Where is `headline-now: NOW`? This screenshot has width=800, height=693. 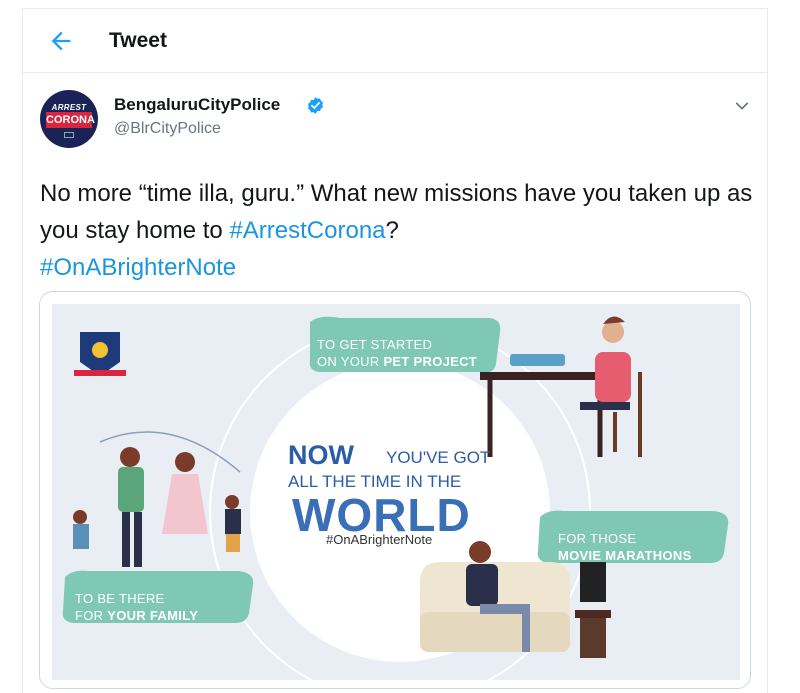 headline-now: NOW is located at coordinates (321, 455).